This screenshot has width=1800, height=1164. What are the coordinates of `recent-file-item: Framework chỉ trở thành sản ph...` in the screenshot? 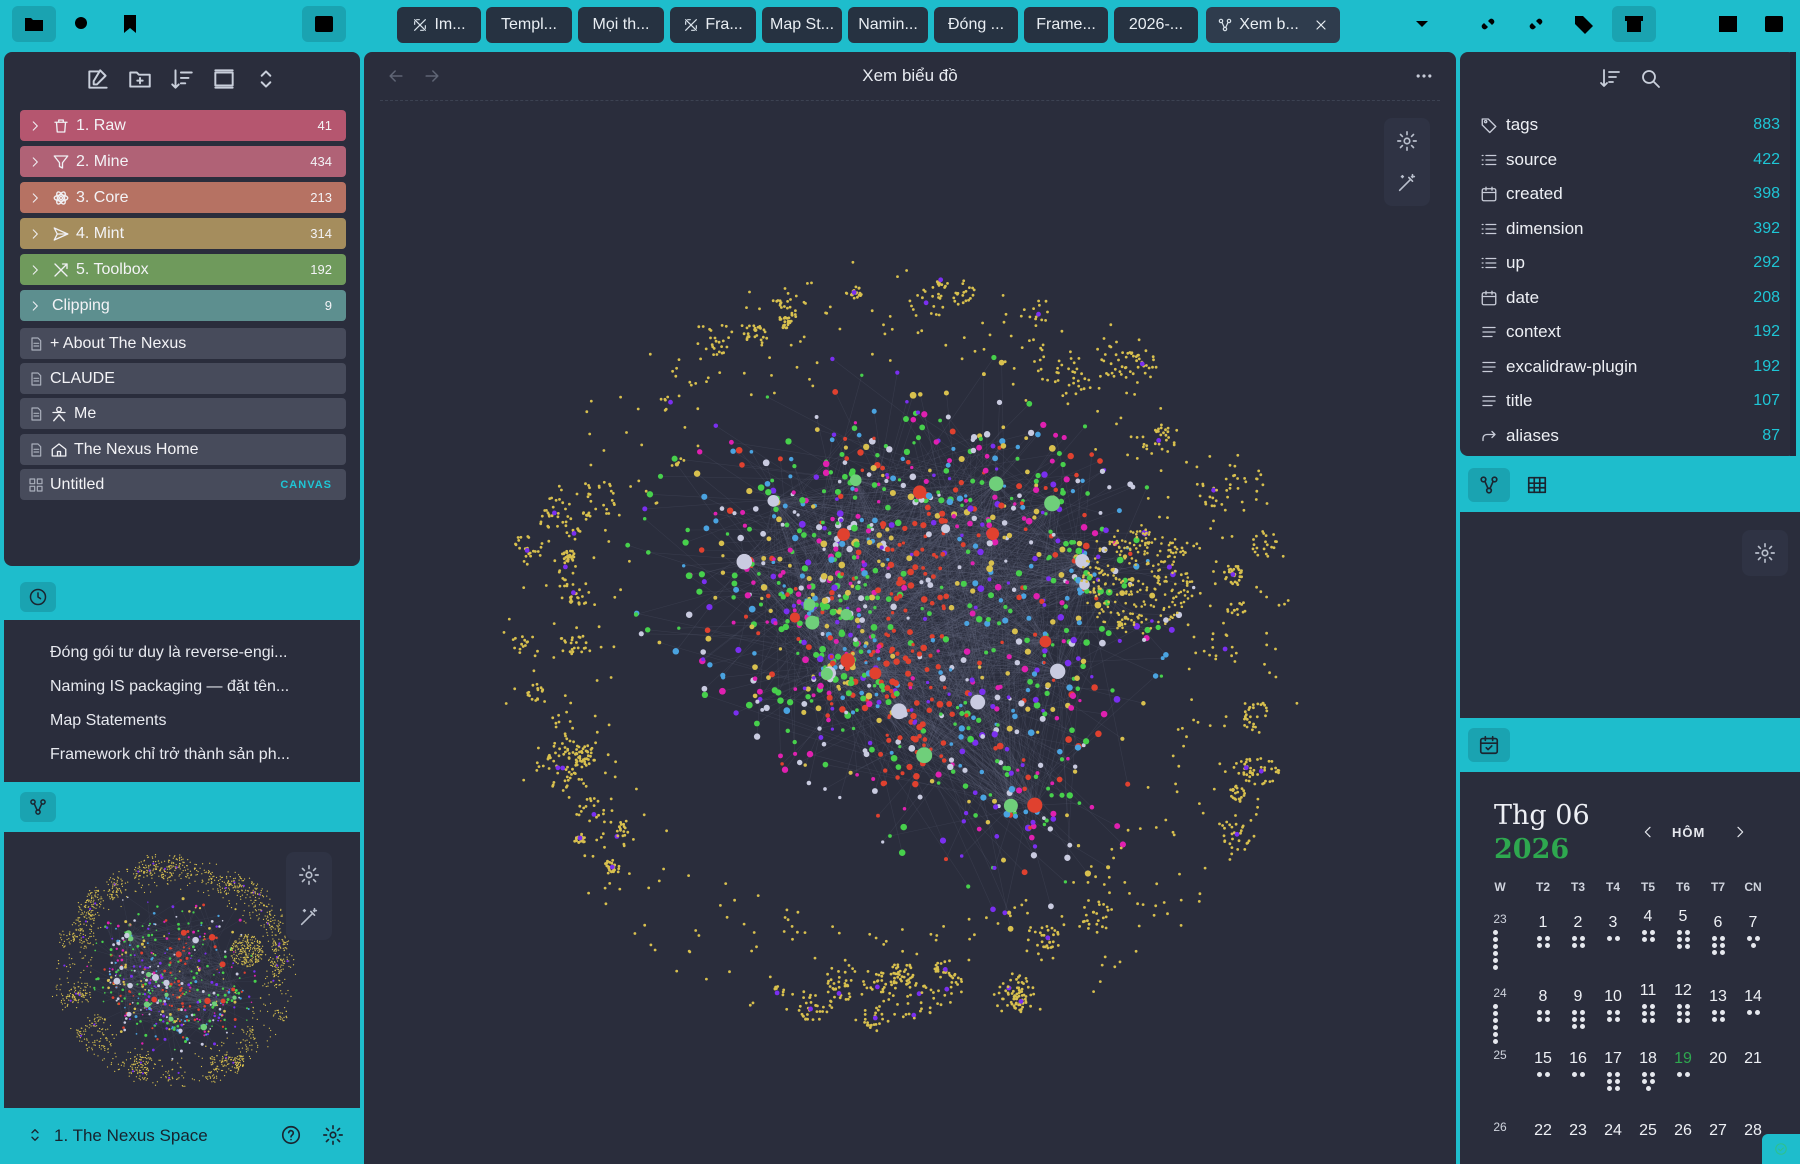 It's located at (170, 755).